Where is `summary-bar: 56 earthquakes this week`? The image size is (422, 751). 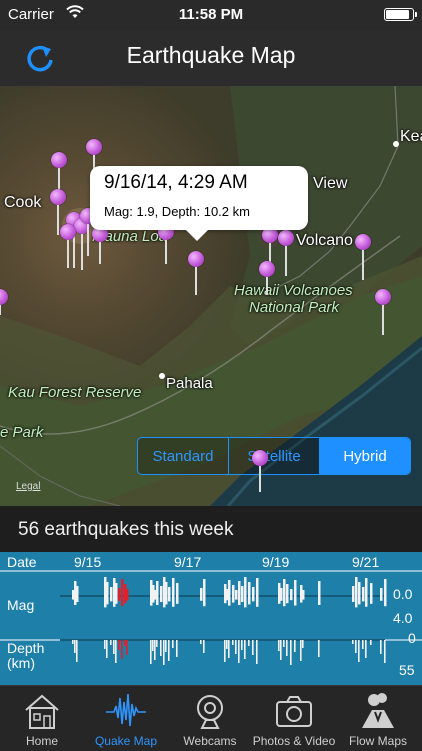 summary-bar: 56 earthquakes this week is located at coordinates (211, 529).